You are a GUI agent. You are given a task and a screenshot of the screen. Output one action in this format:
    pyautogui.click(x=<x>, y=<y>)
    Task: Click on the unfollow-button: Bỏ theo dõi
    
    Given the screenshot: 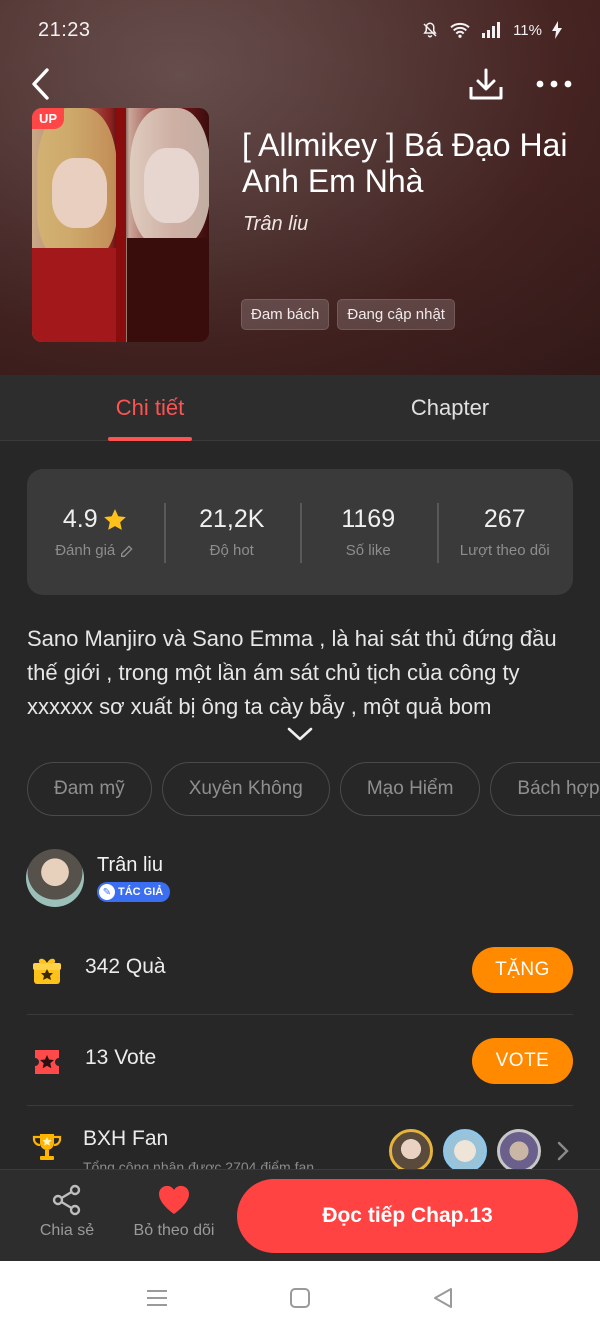 What is the action you would take?
    pyautogui.click(x=174, y=1219)
    